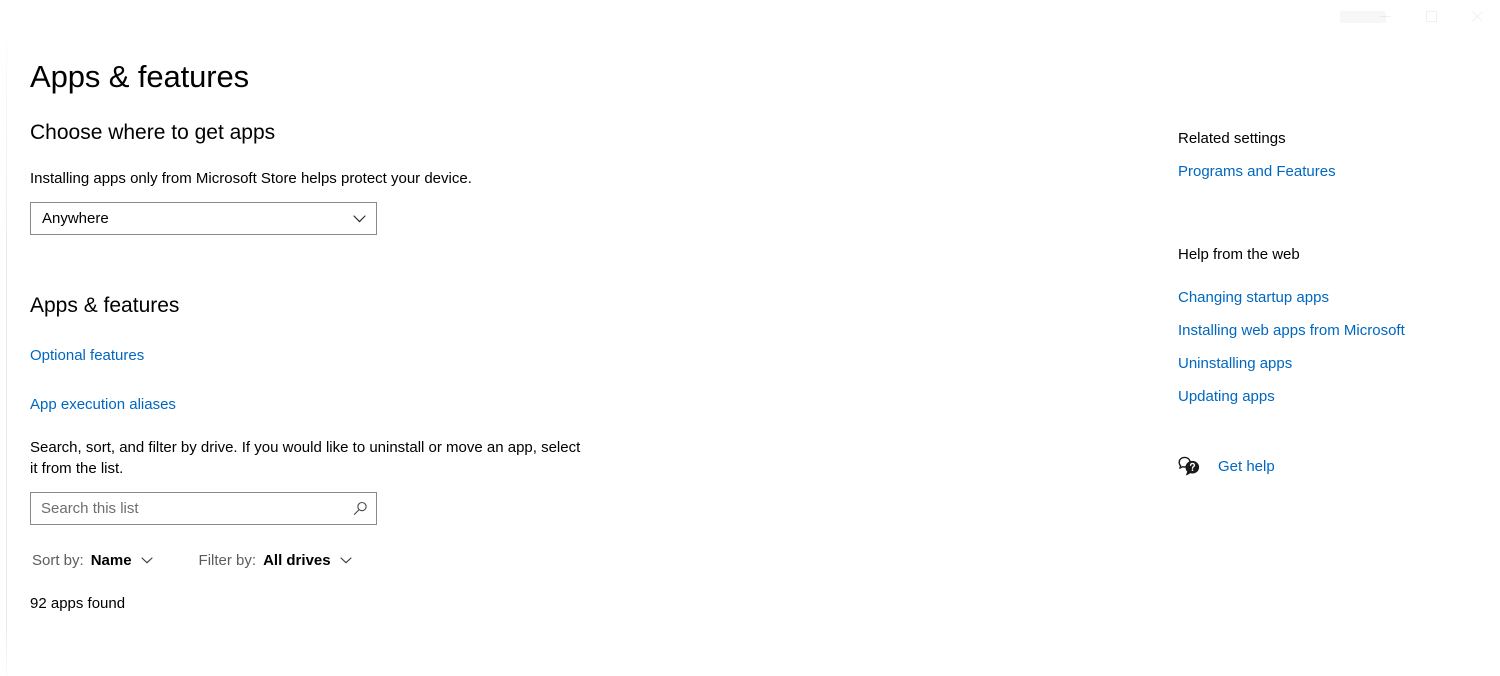 The height and width of the screenshot is (676, 1500). What do you see at coordinates (1239, 254) in the screenshot?
I see `help-from-web-heading: Help from the web` at bounding box center [1239, 254].